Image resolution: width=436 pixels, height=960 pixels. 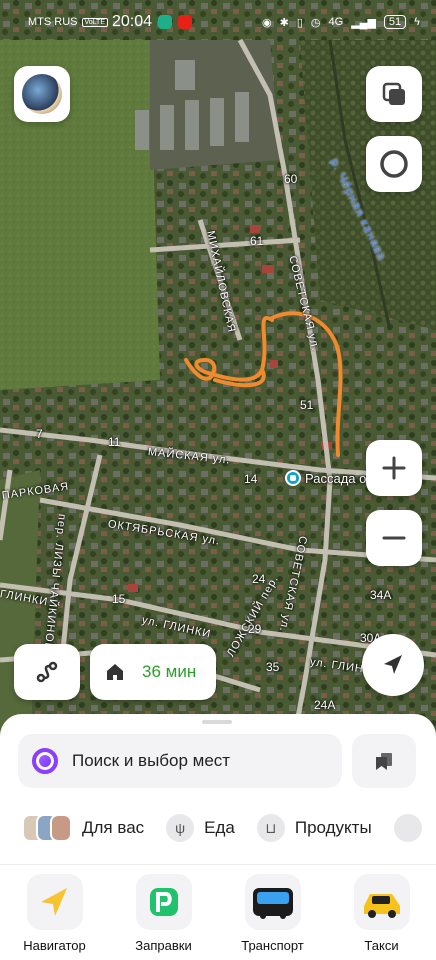 I want to click on service-label: Такси, so click(x=381, y=945).